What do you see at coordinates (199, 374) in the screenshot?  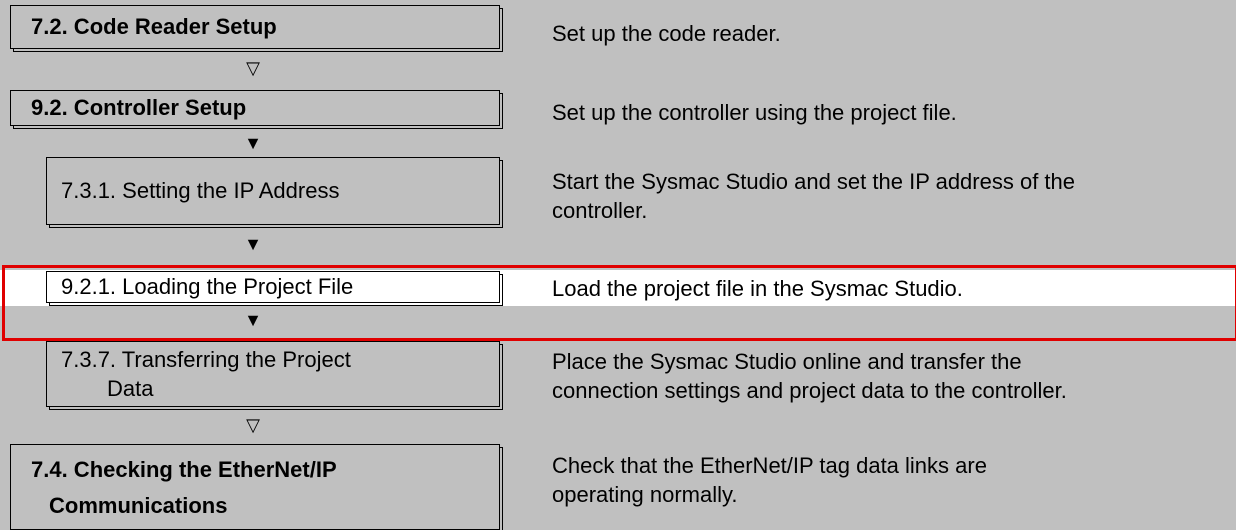 I see `step-label: 7.3.7. Transferring the Project Data` at bounding box center [199, 374].